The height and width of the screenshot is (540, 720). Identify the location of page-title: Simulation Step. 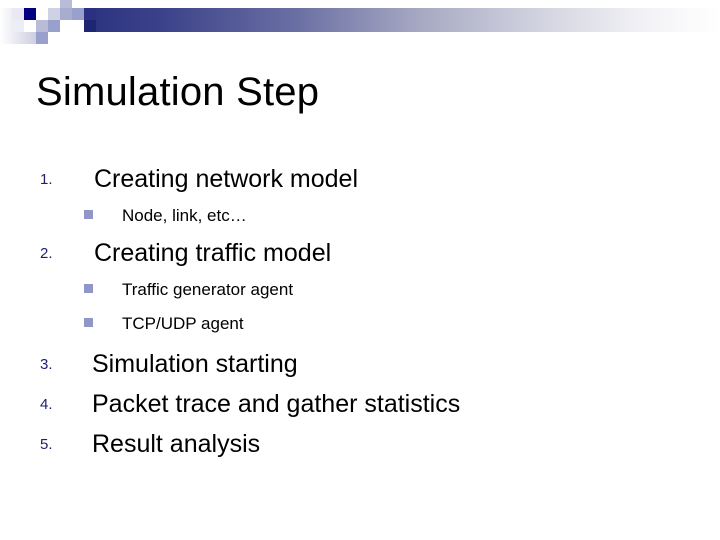
(178, 92).